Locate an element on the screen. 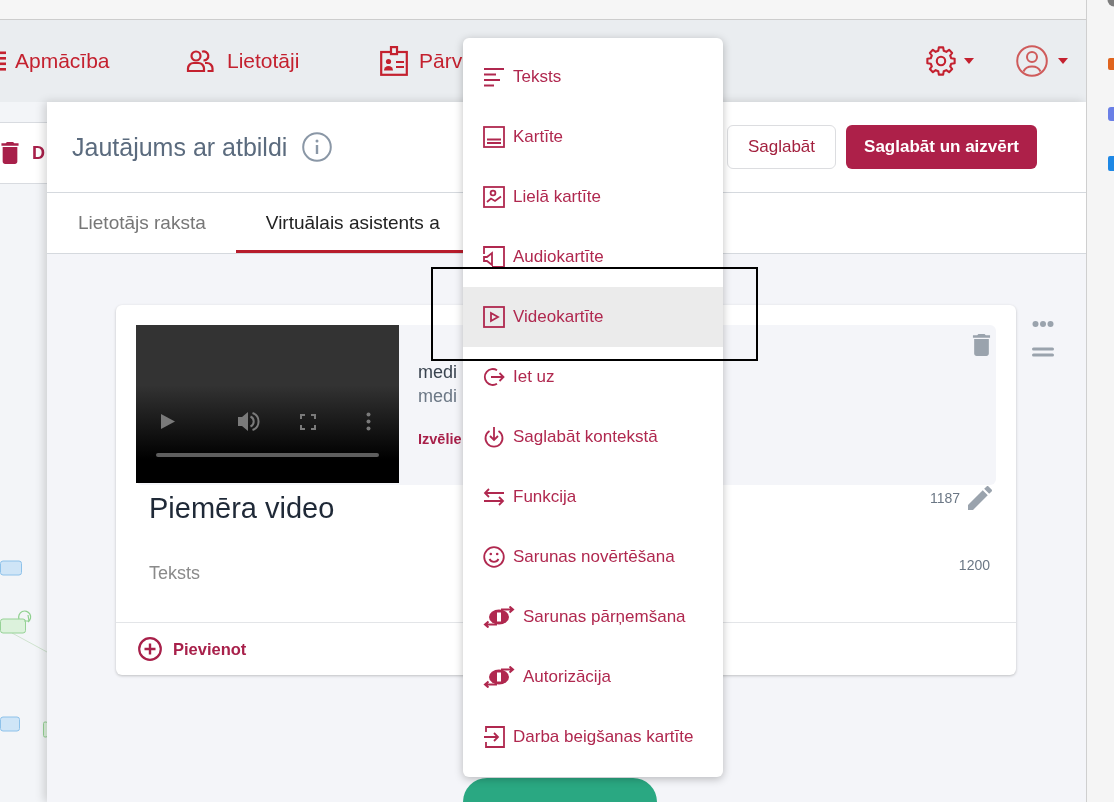  plus-circle-icon is located at coordinates (150, 649).